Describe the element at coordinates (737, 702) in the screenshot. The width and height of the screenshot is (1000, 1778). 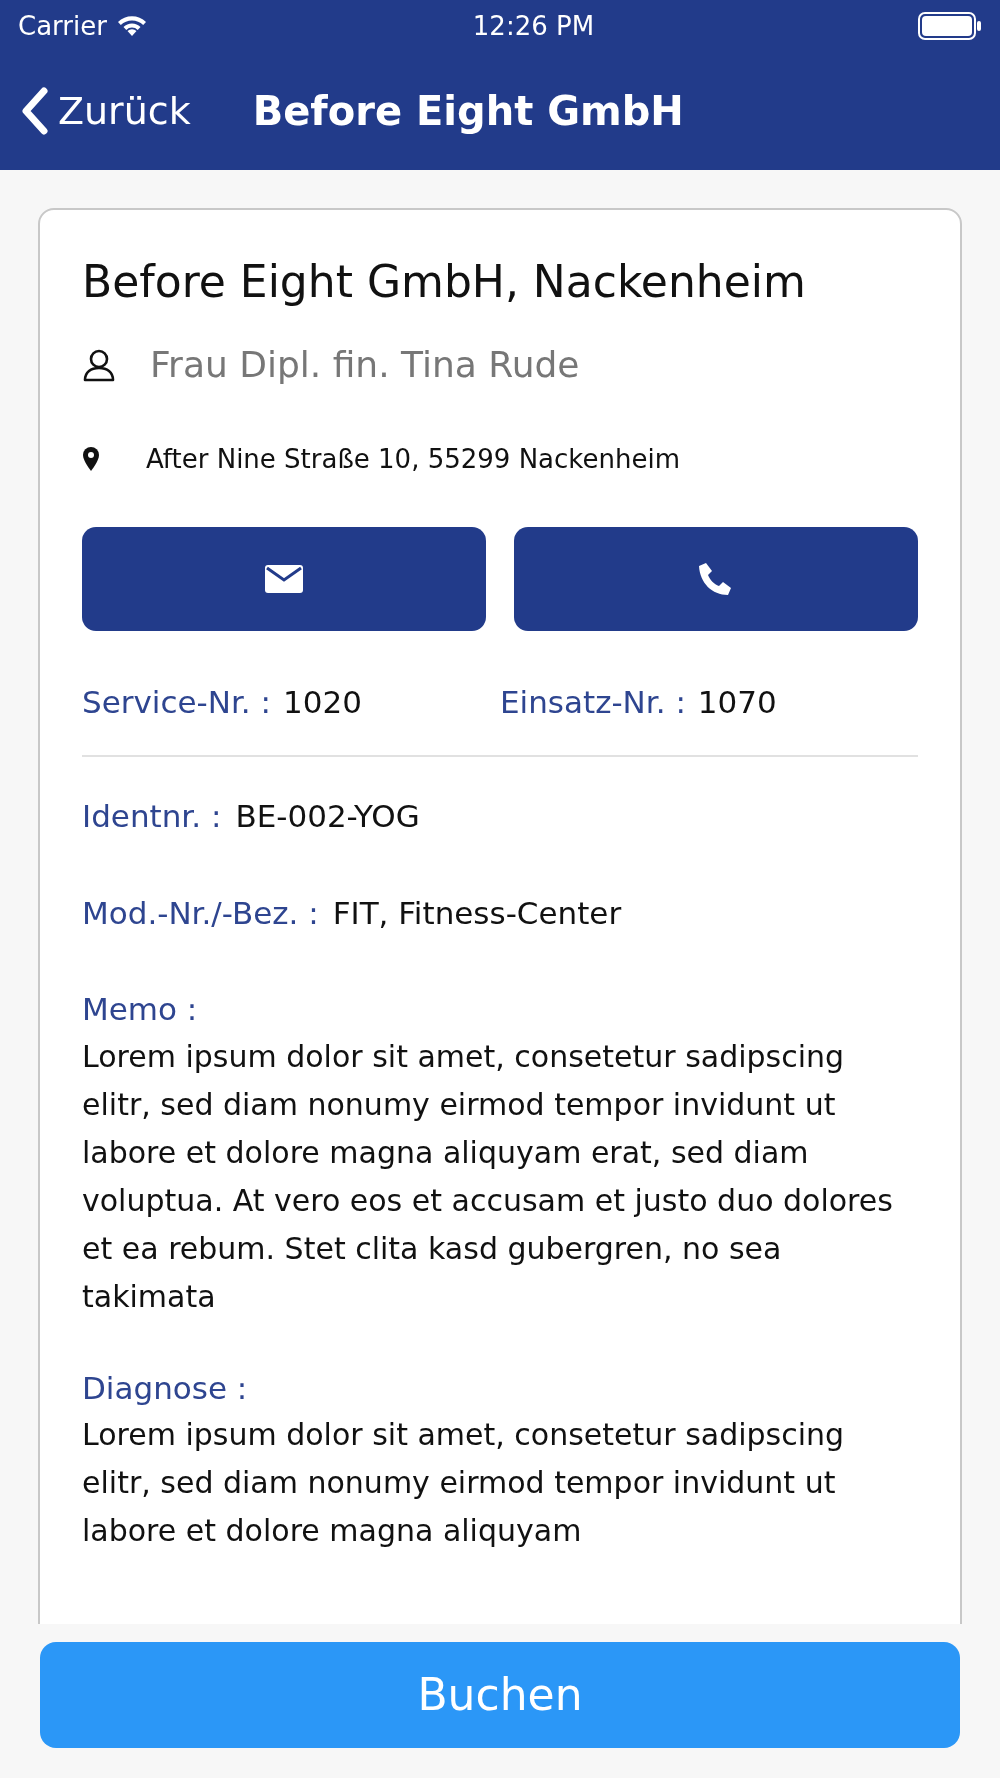
I see `field-value: 1070` at that location.